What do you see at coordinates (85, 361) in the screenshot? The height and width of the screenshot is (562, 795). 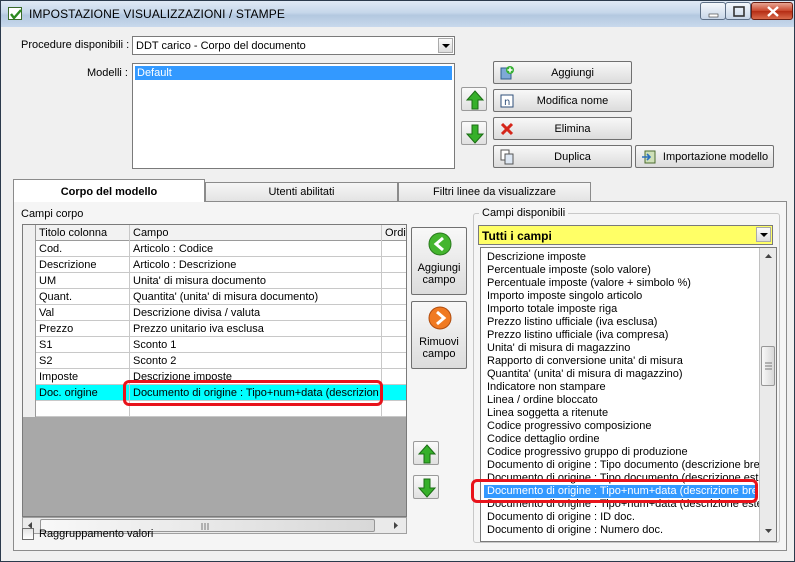 I see `cell-titolo: S2` at bounding box center [85, 361].